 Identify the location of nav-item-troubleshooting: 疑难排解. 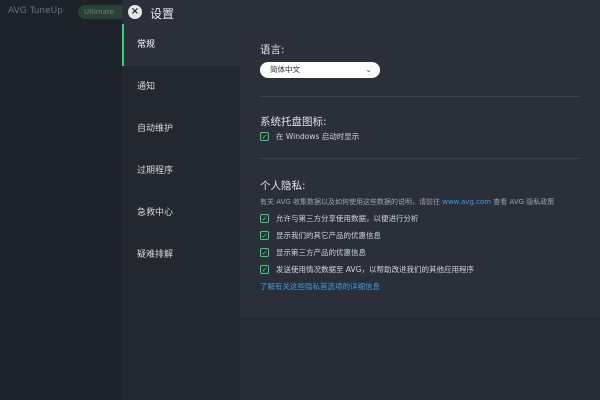
(181, 255).